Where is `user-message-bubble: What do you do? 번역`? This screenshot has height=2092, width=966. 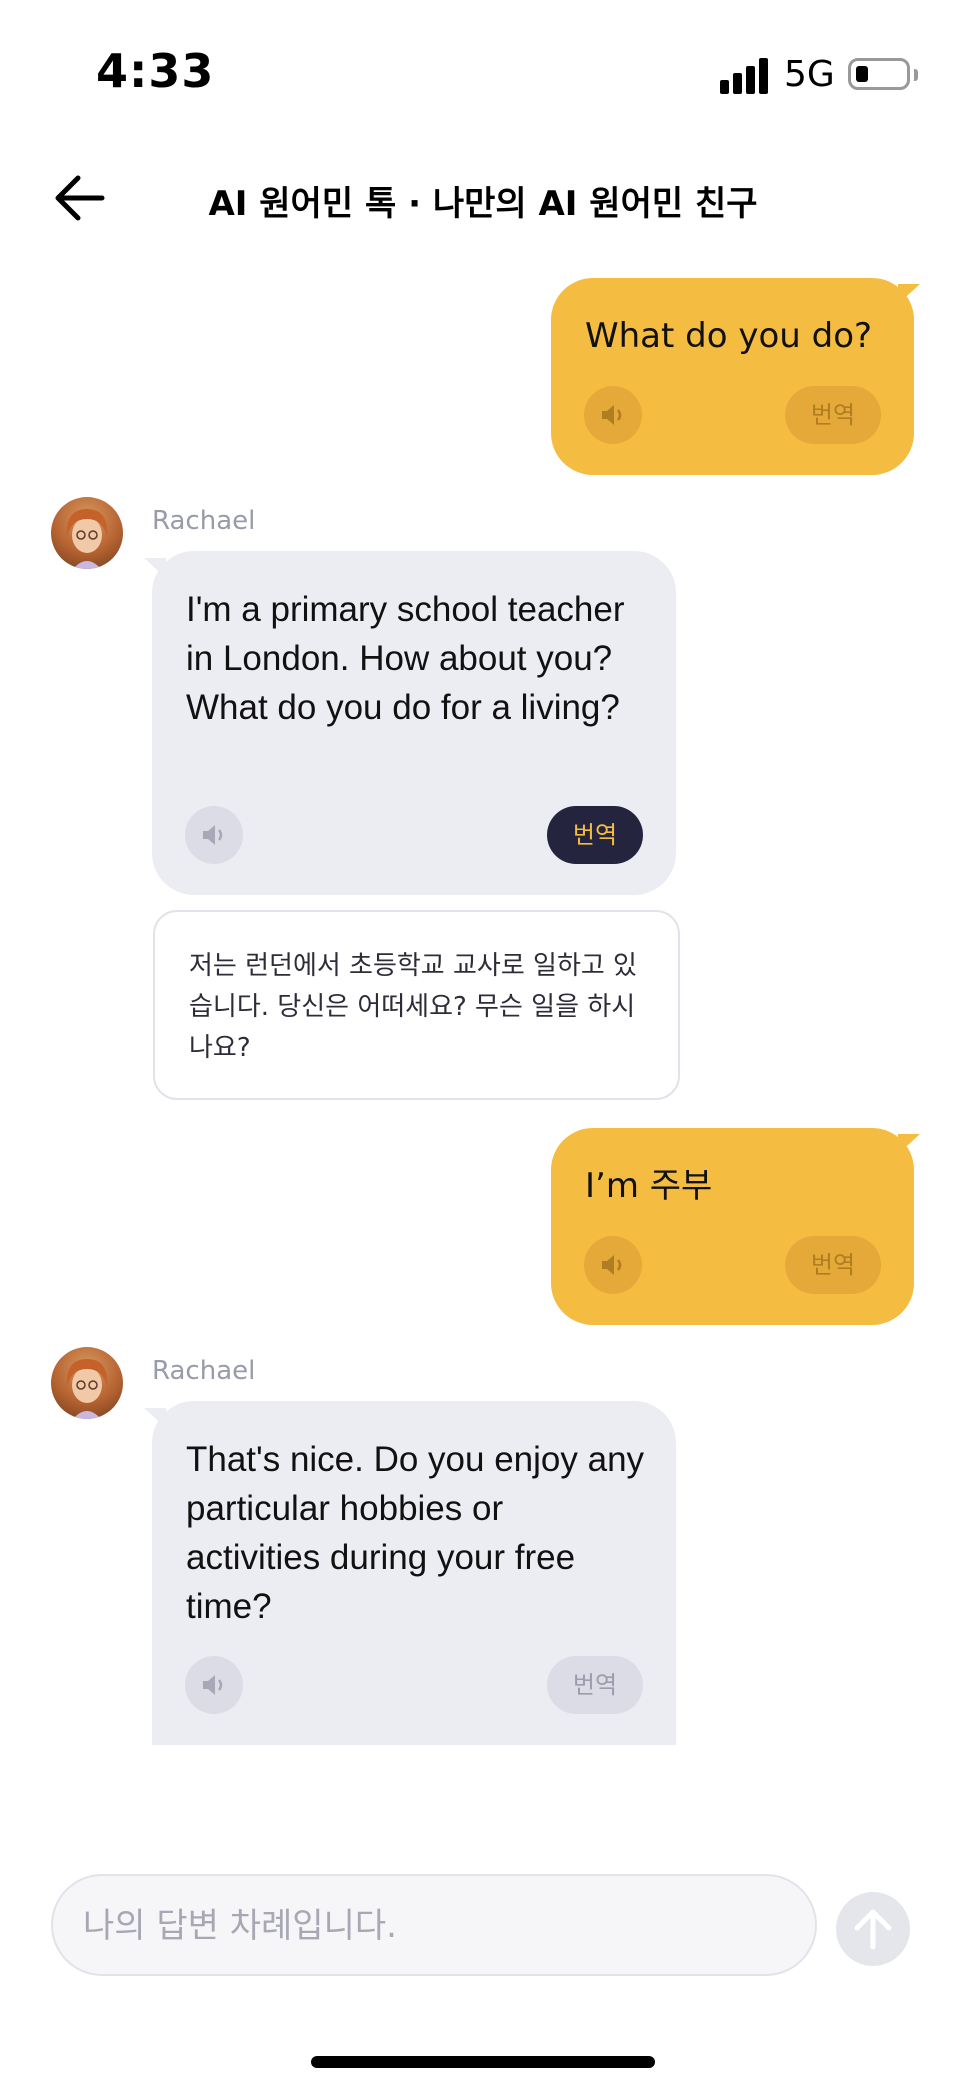 user-message-bubble: What do you do? 번역 is located at coordinates (732, 376).